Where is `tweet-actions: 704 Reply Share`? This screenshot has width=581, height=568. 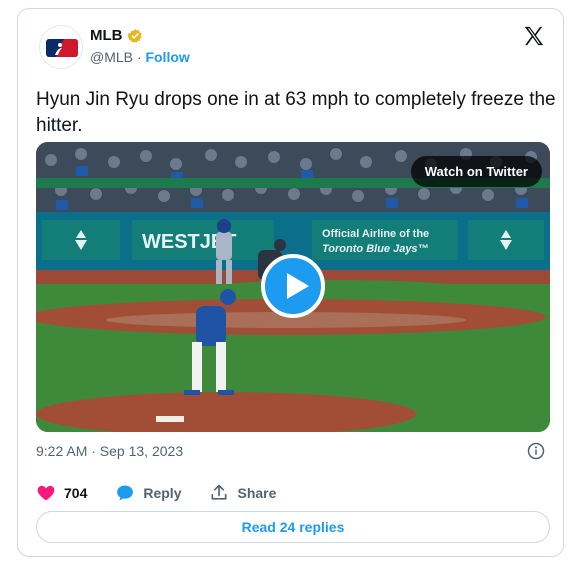
tweet-actions: 704 Reply Share is located at coordinates (170, 493).